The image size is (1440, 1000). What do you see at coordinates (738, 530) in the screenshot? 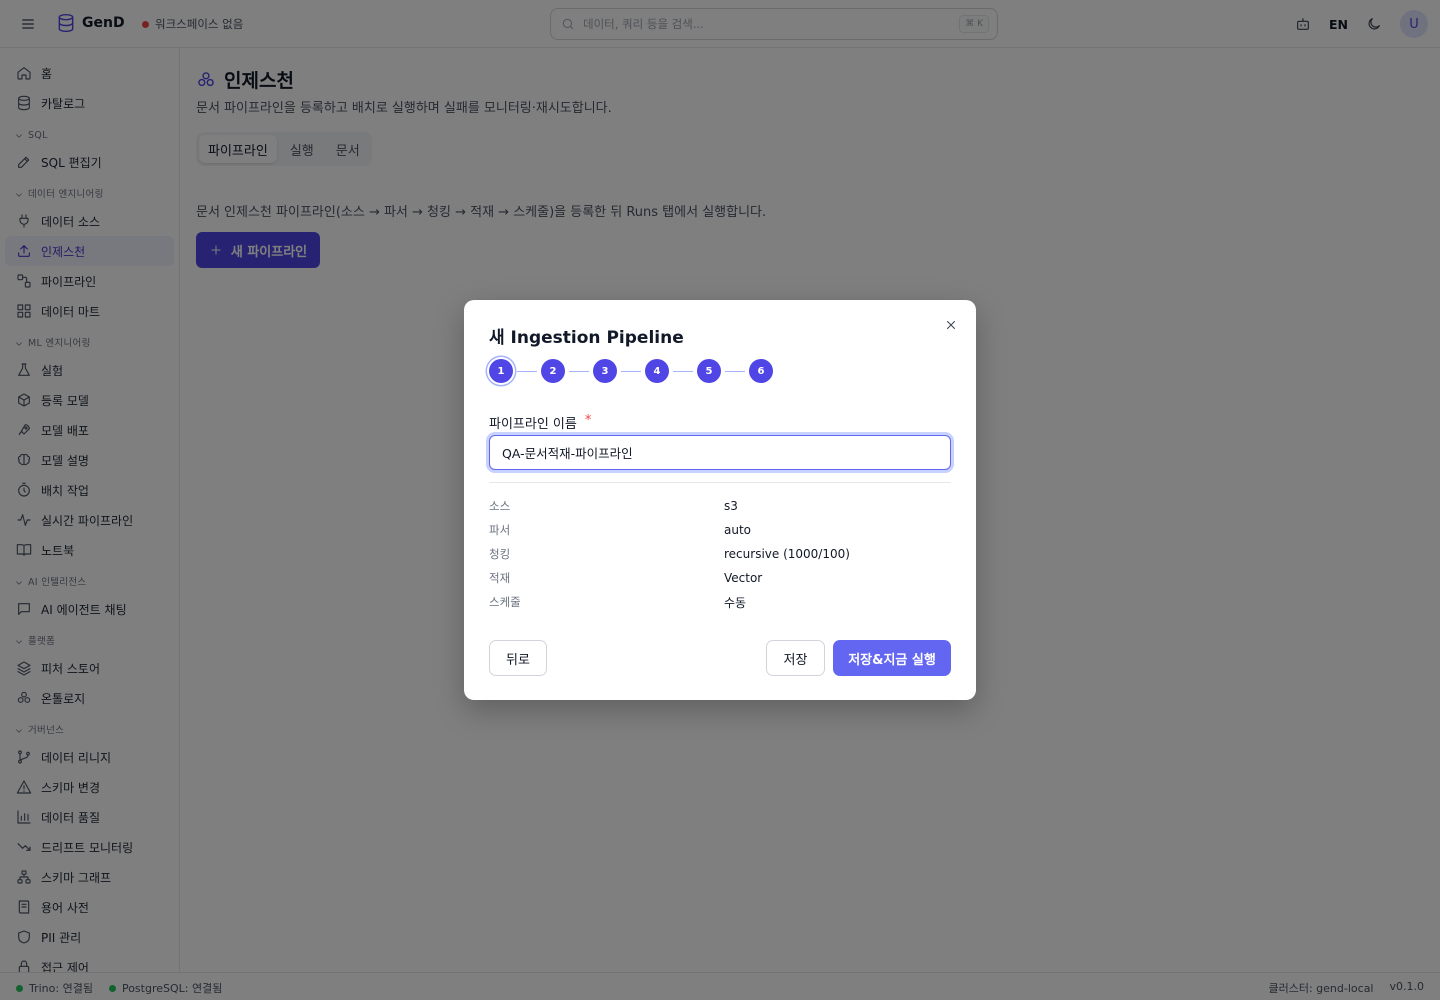
I see `summary-value: auto` at bounding box center [738, 530].